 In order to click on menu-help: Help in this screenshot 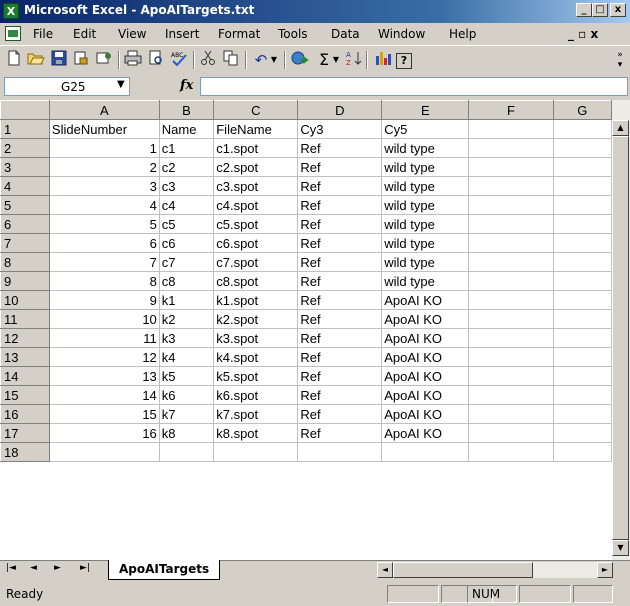, I will do `click(462, 34)`.